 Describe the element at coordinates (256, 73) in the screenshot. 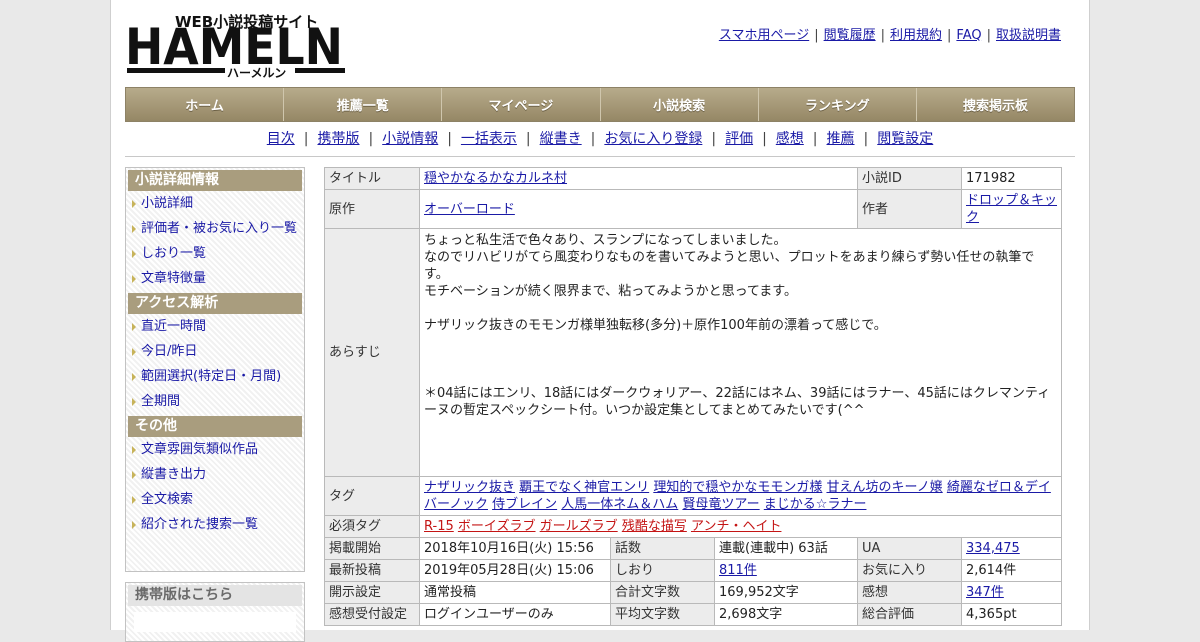

I see `svg-text: ハーメルン` at that location.